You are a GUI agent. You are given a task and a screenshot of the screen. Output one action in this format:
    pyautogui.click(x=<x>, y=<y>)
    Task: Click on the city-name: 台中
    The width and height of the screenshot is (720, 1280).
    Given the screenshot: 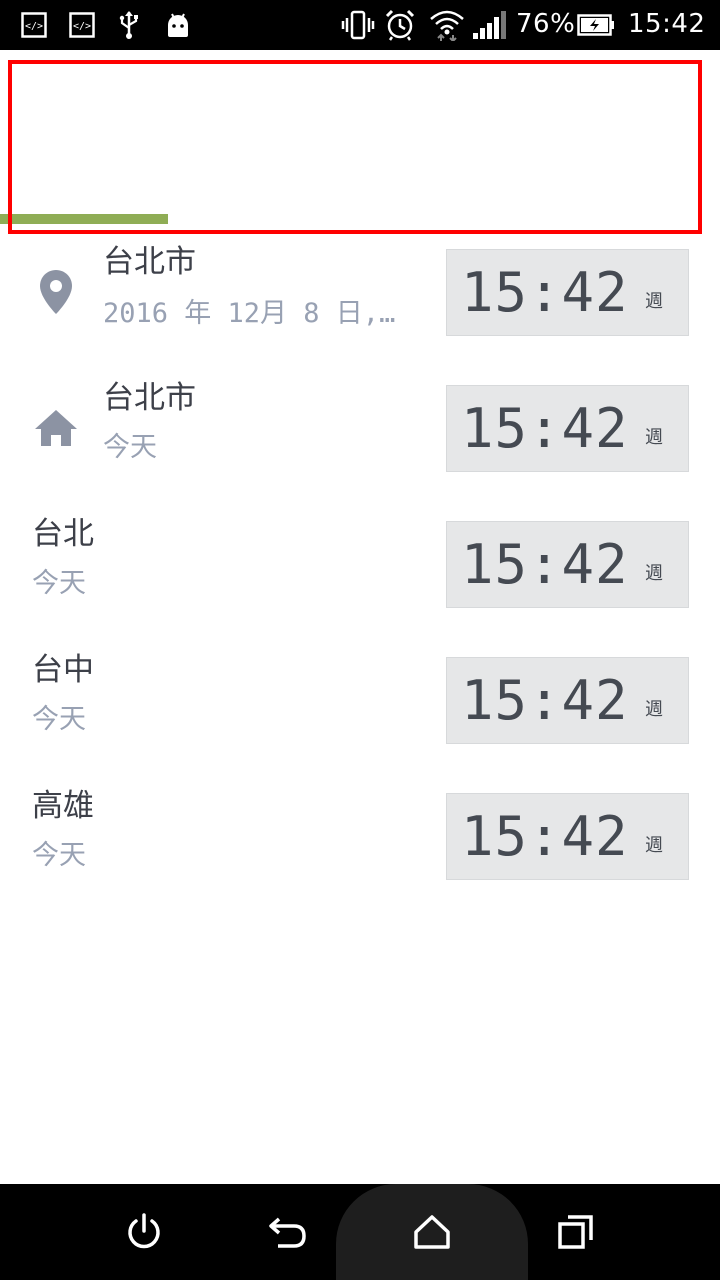 What is the action you would take?
    pyautogui.click(x=63, y=670)
    